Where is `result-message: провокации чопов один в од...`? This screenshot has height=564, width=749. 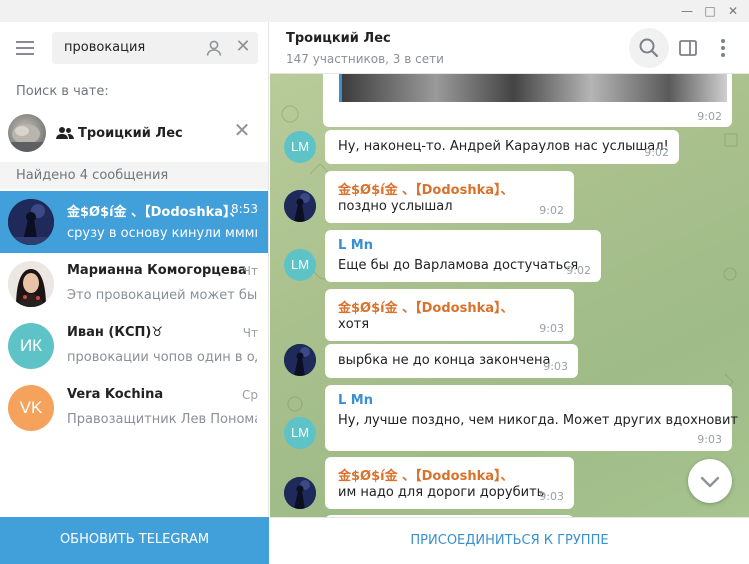 result-message: провокации чопов один в од... is located at coordinates (162, 357).